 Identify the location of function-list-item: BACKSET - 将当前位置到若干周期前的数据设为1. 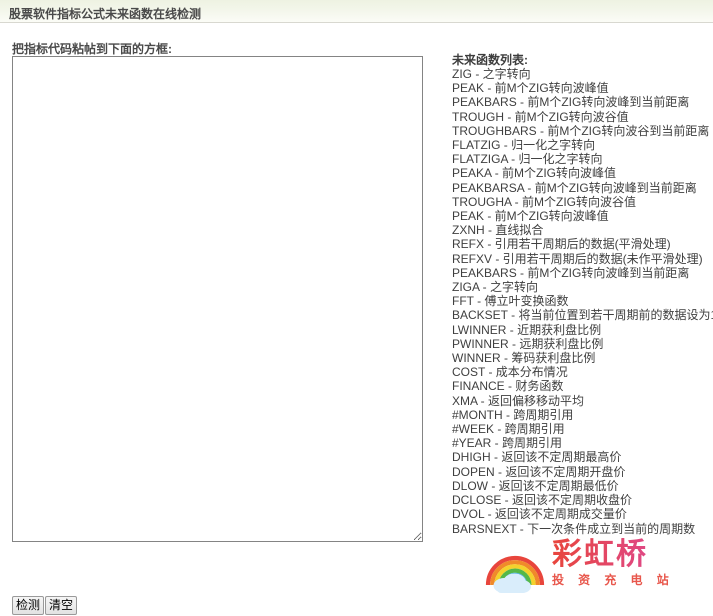
(582, 315).